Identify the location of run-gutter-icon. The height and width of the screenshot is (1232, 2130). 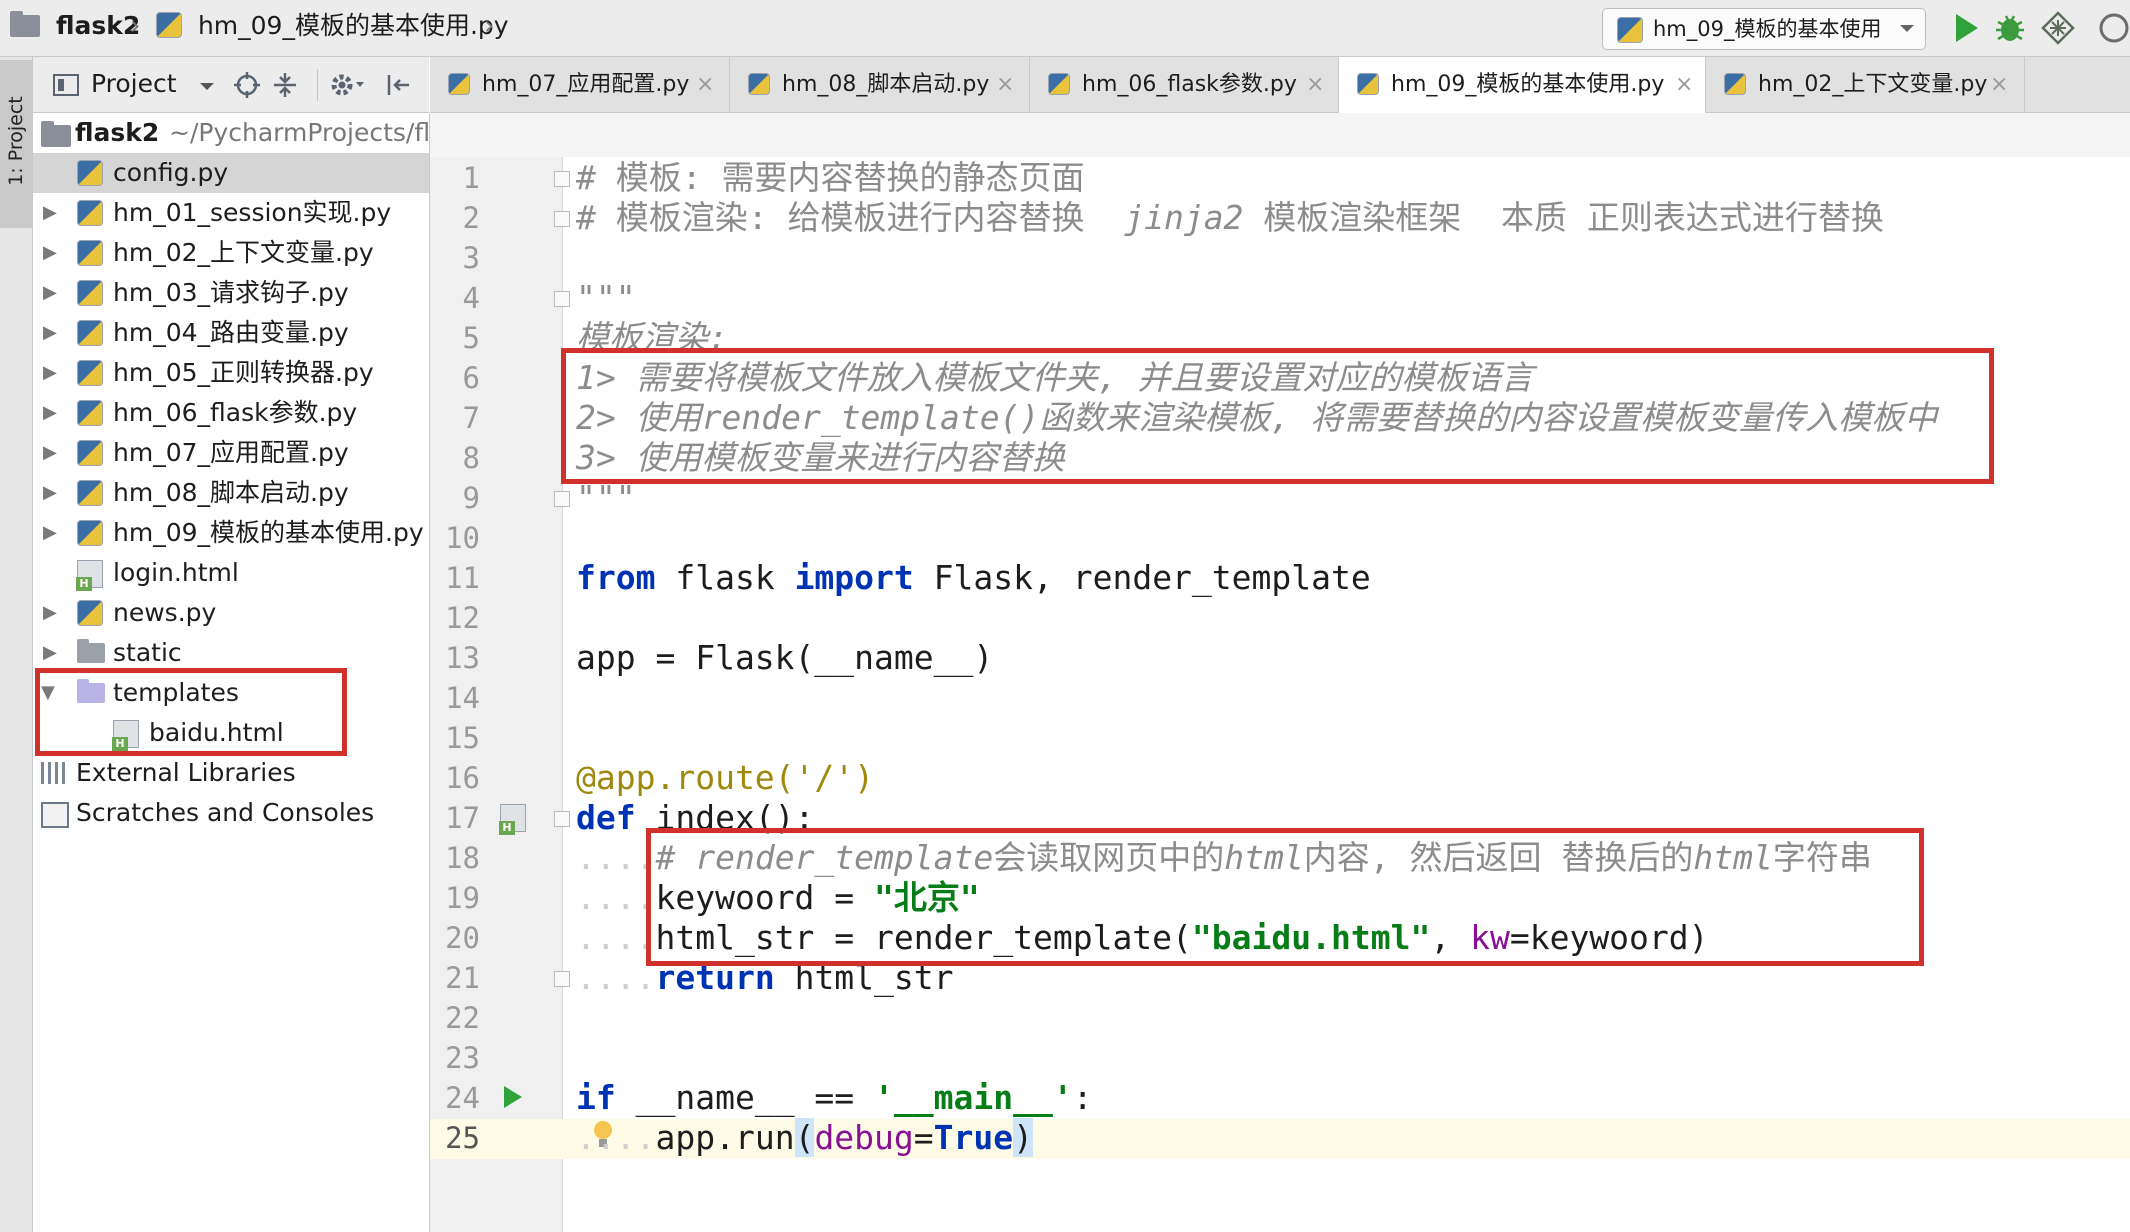
(513, 1097).